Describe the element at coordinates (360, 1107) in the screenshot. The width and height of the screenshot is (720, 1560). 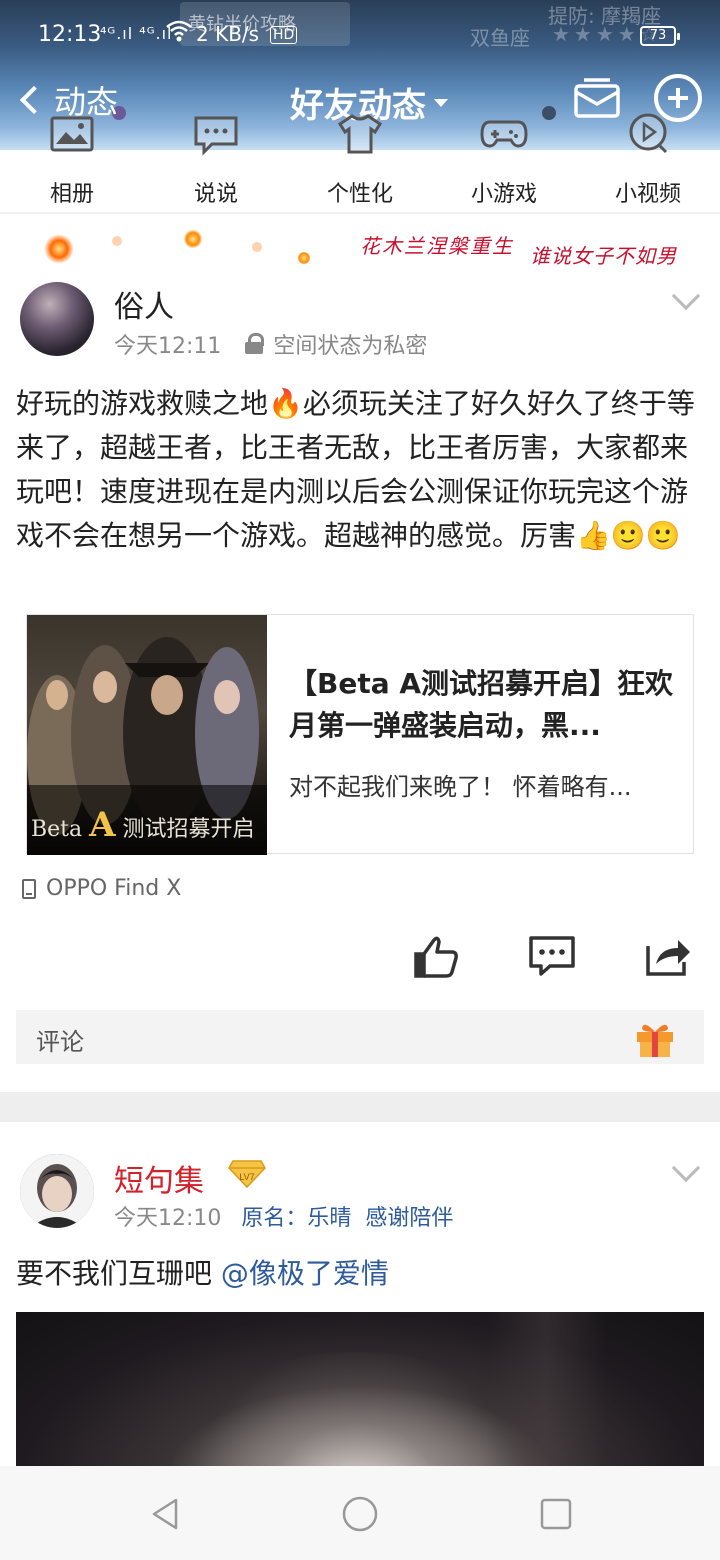
I see `feed-separator` at that location.